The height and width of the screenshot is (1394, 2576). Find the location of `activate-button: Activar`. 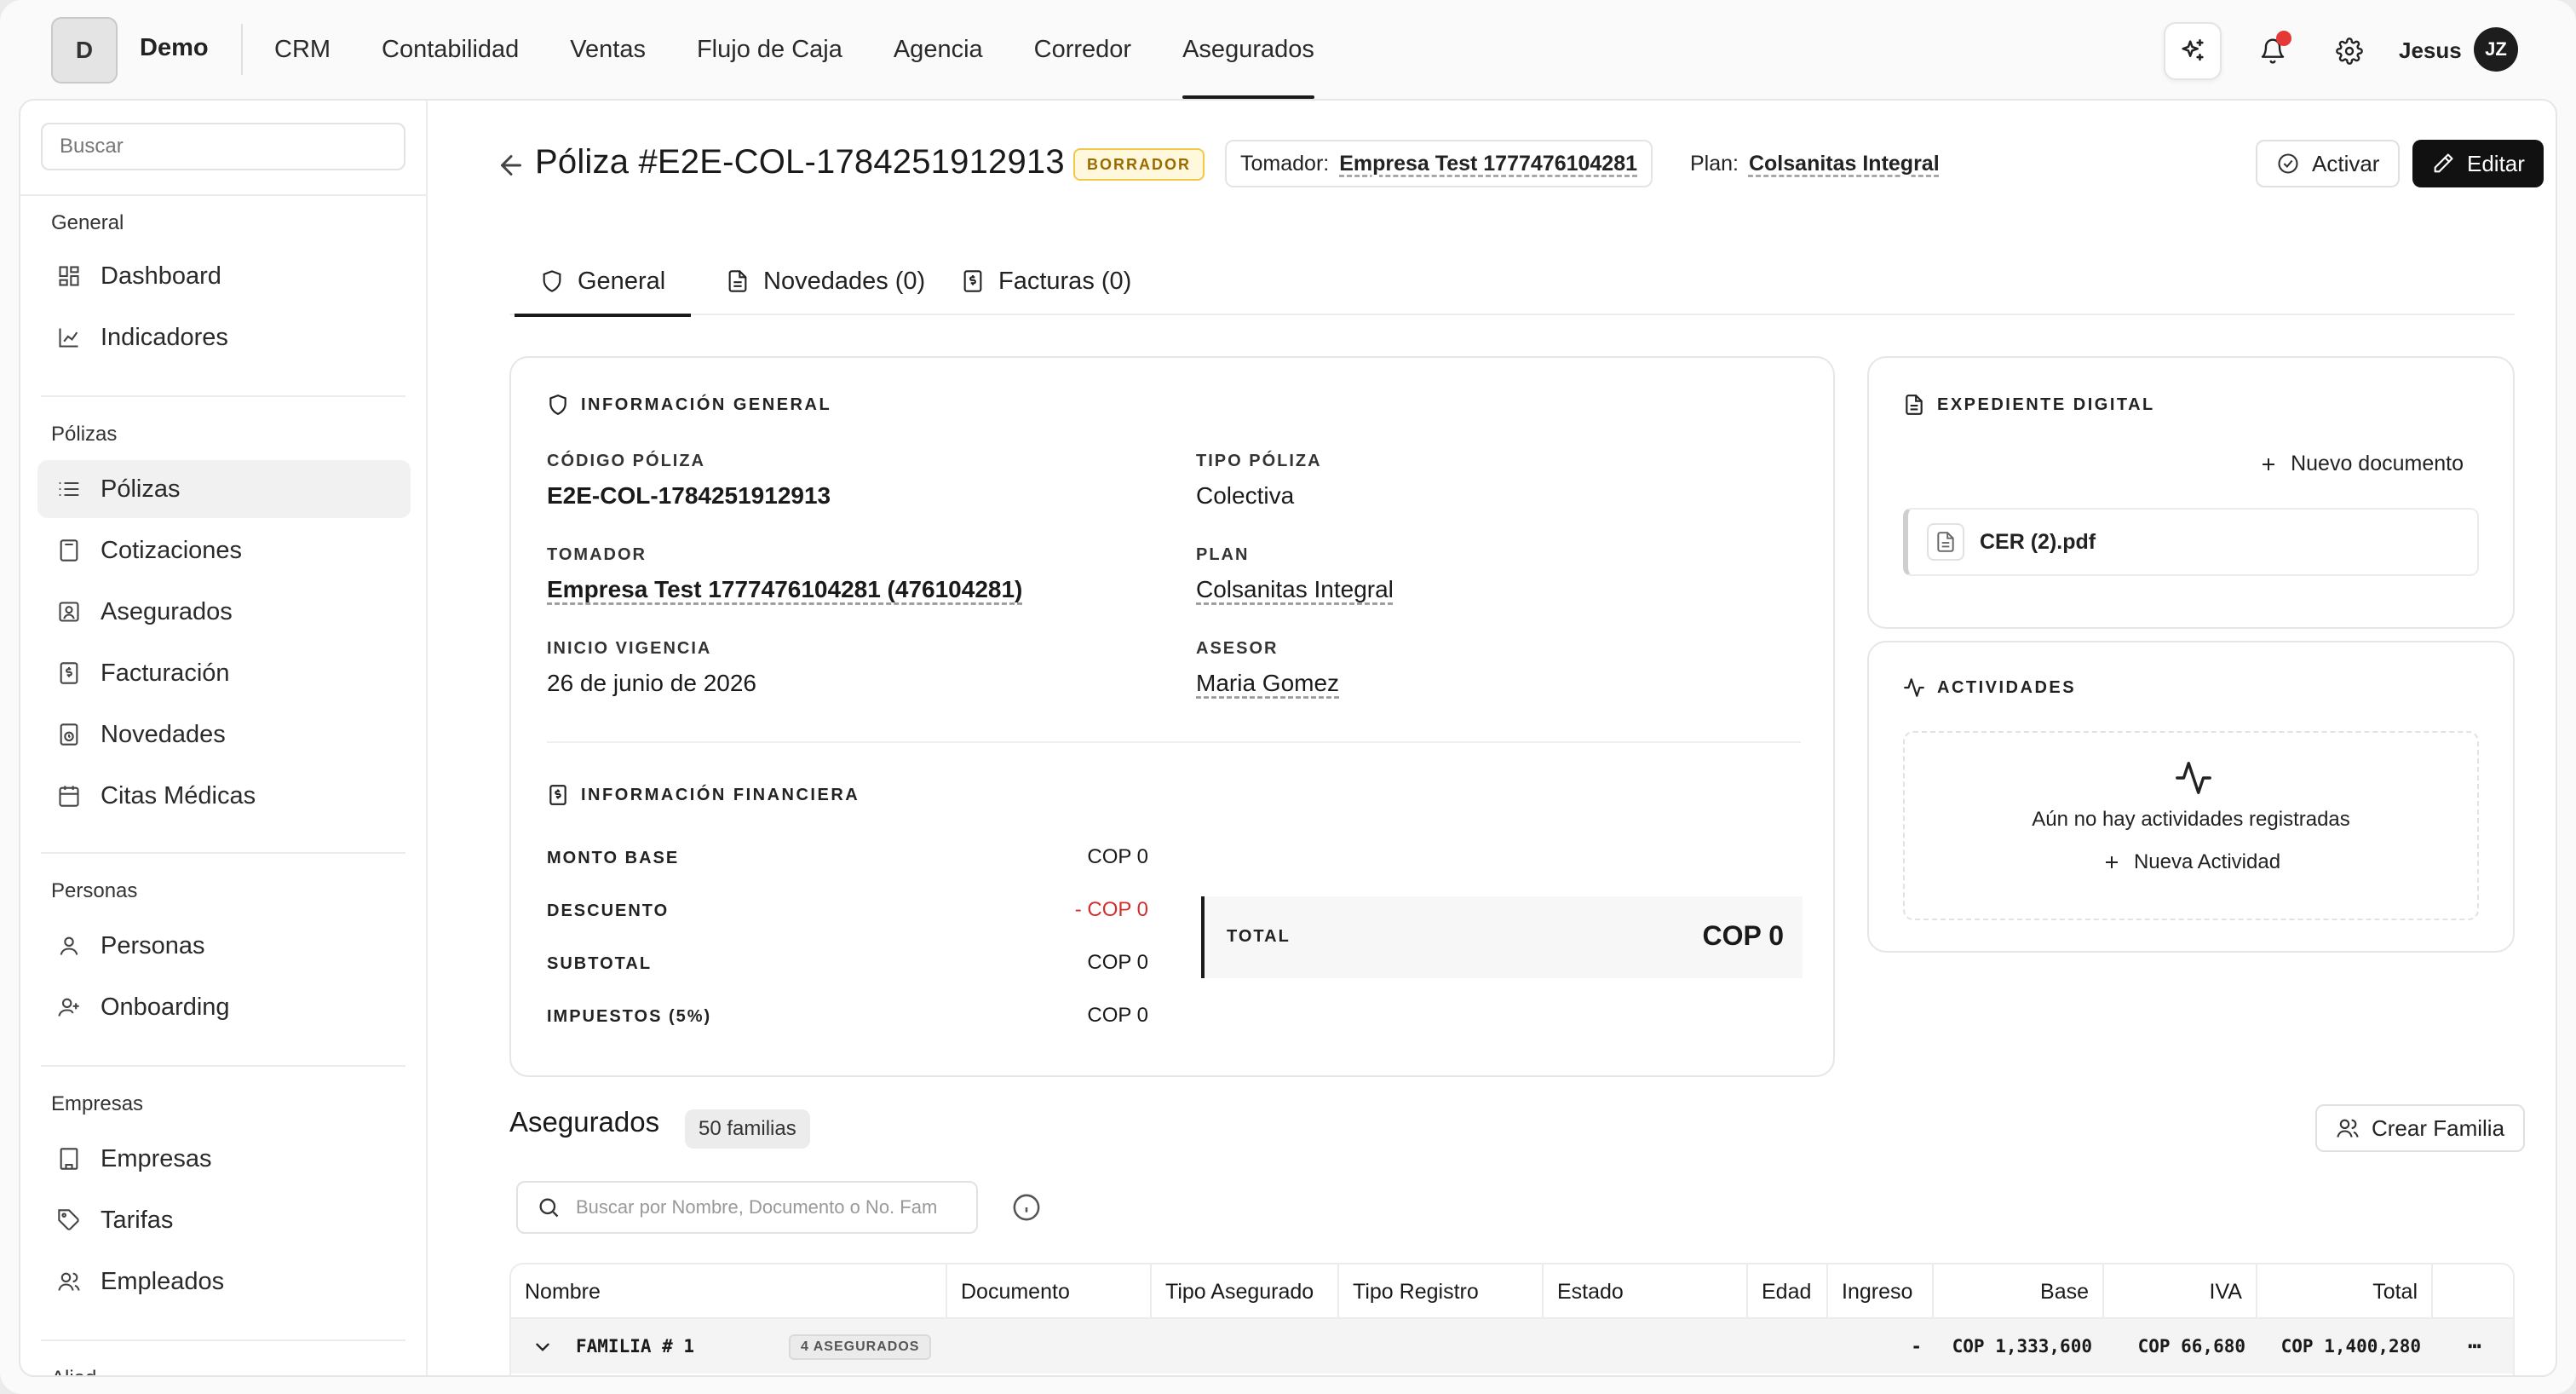

activate-button: Activar is located at coordinates (2328, 163).